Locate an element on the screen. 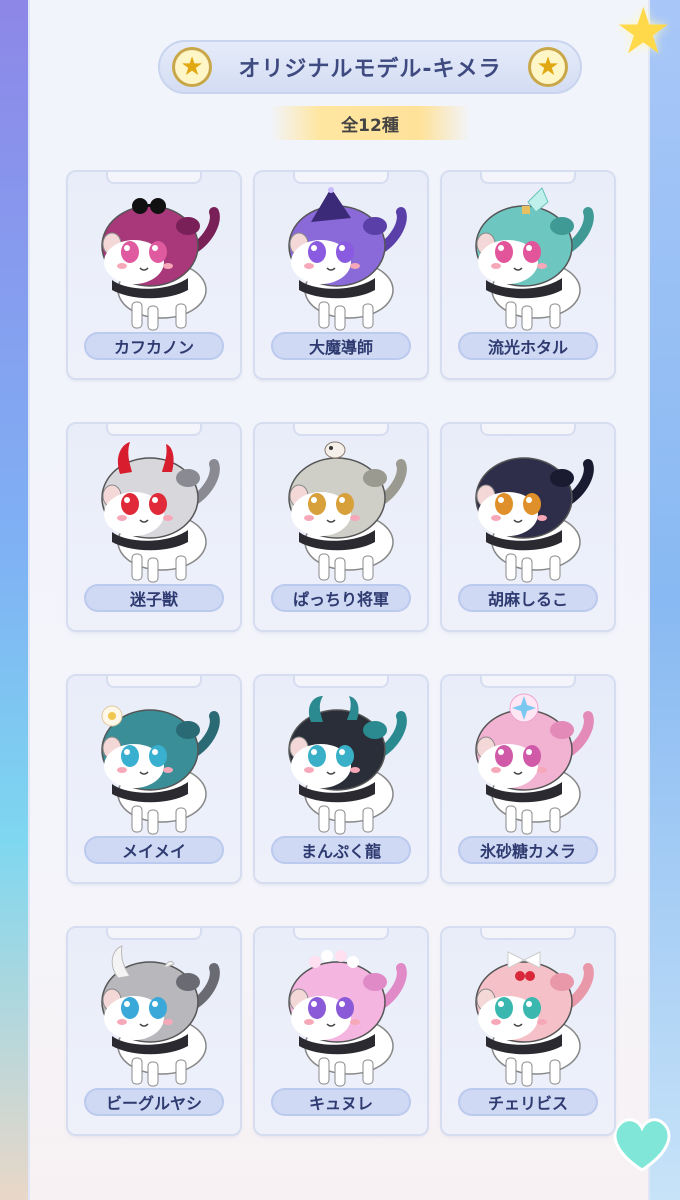 The width and height of the screenshot is (680, 1200). character-card: ビーグルヤシ is located at coordinates (154, 1031).